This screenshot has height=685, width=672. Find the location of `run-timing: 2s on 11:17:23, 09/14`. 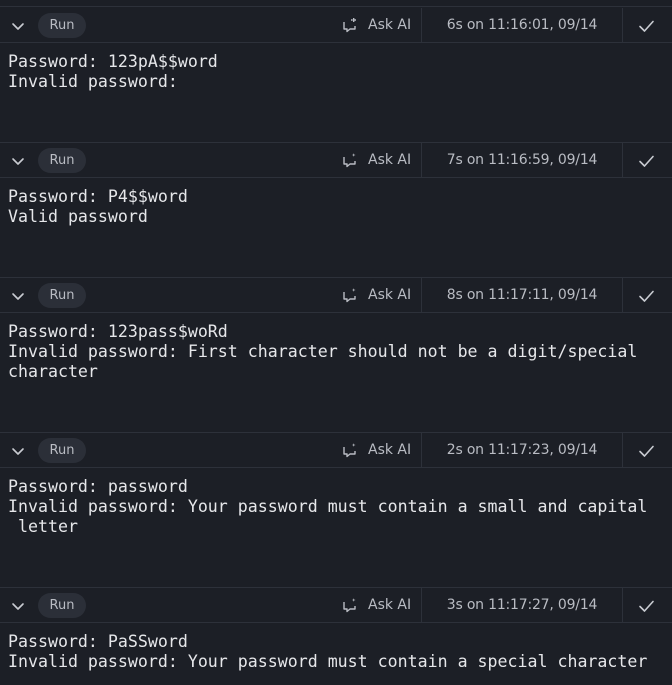

run-timing: 2s on 11:17:23, 09/14 is located at coordinates (522, 450).